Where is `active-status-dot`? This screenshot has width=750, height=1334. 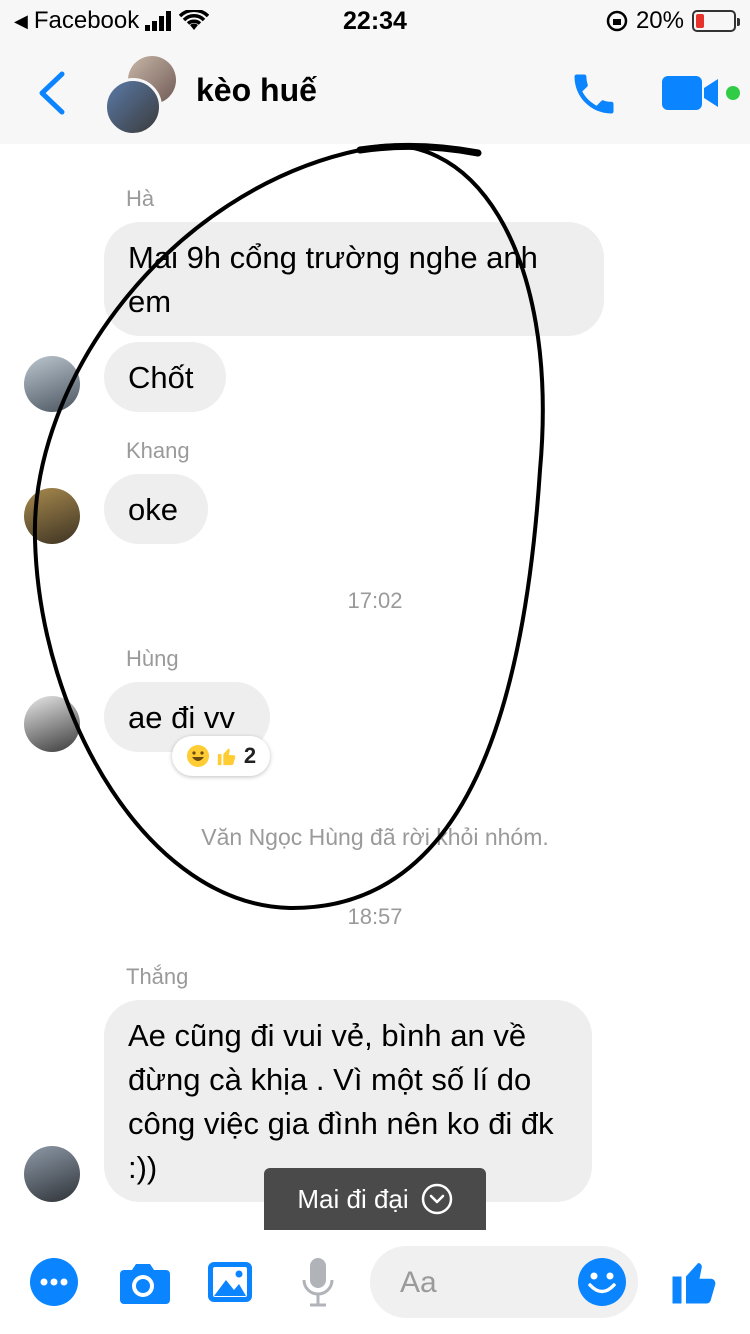 active-status-dot is located at coordinates (733, 93).